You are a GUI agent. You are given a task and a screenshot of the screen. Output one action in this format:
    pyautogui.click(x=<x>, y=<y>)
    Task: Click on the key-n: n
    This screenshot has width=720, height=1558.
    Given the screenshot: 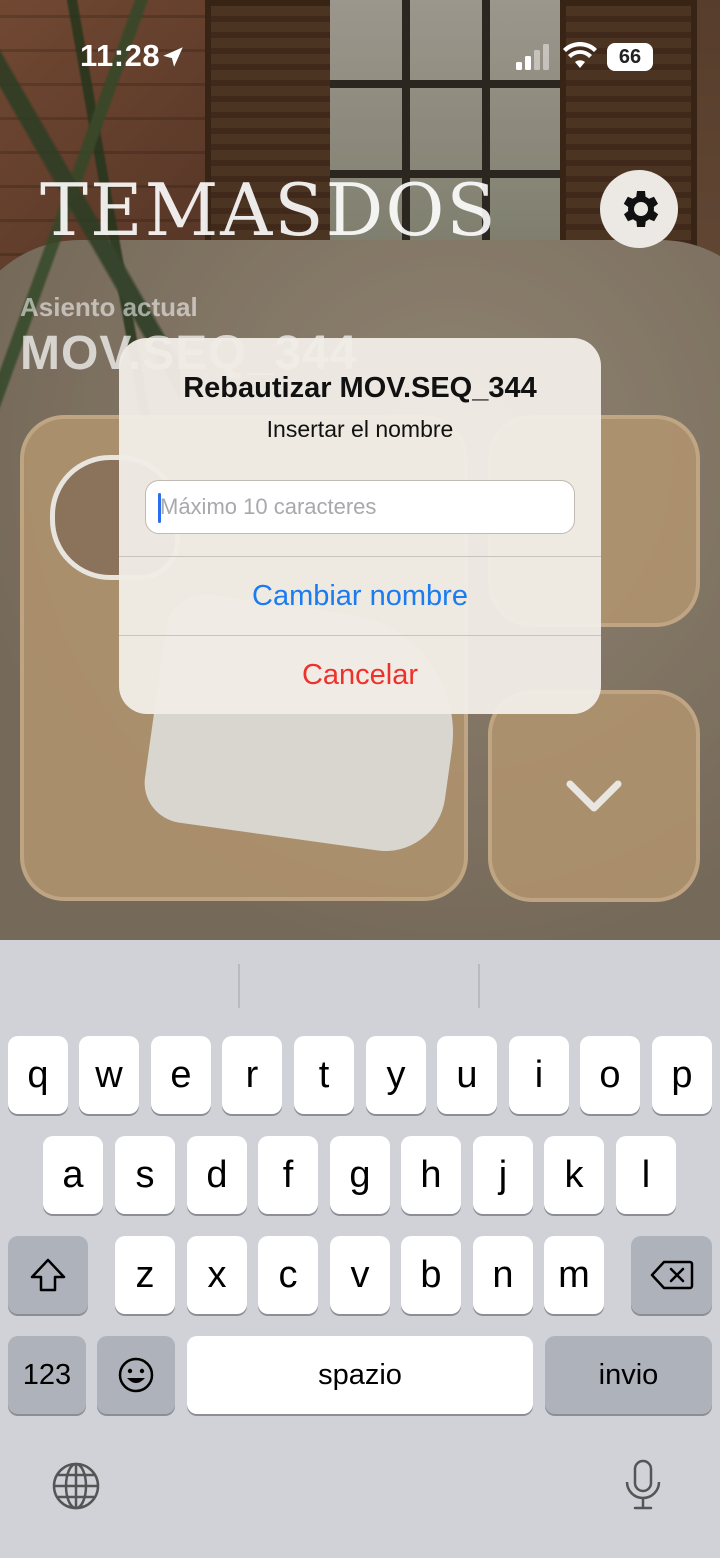 What is the action you would take?
    pyautogui.click(x=503, y=1275)
    